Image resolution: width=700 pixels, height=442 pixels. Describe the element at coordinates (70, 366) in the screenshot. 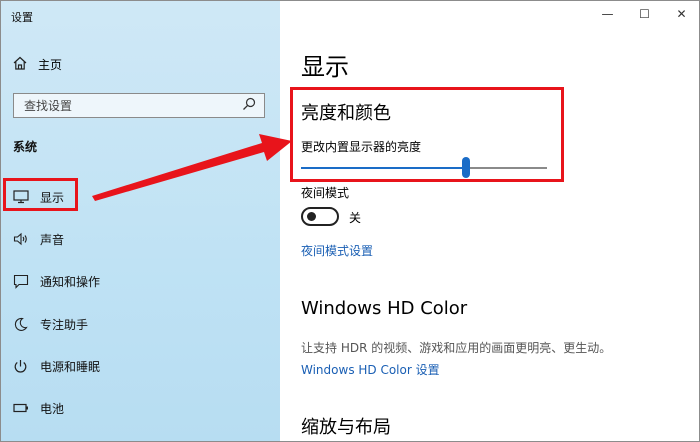

I see `sidebar-item-label: 电源和睡眠` at that location.